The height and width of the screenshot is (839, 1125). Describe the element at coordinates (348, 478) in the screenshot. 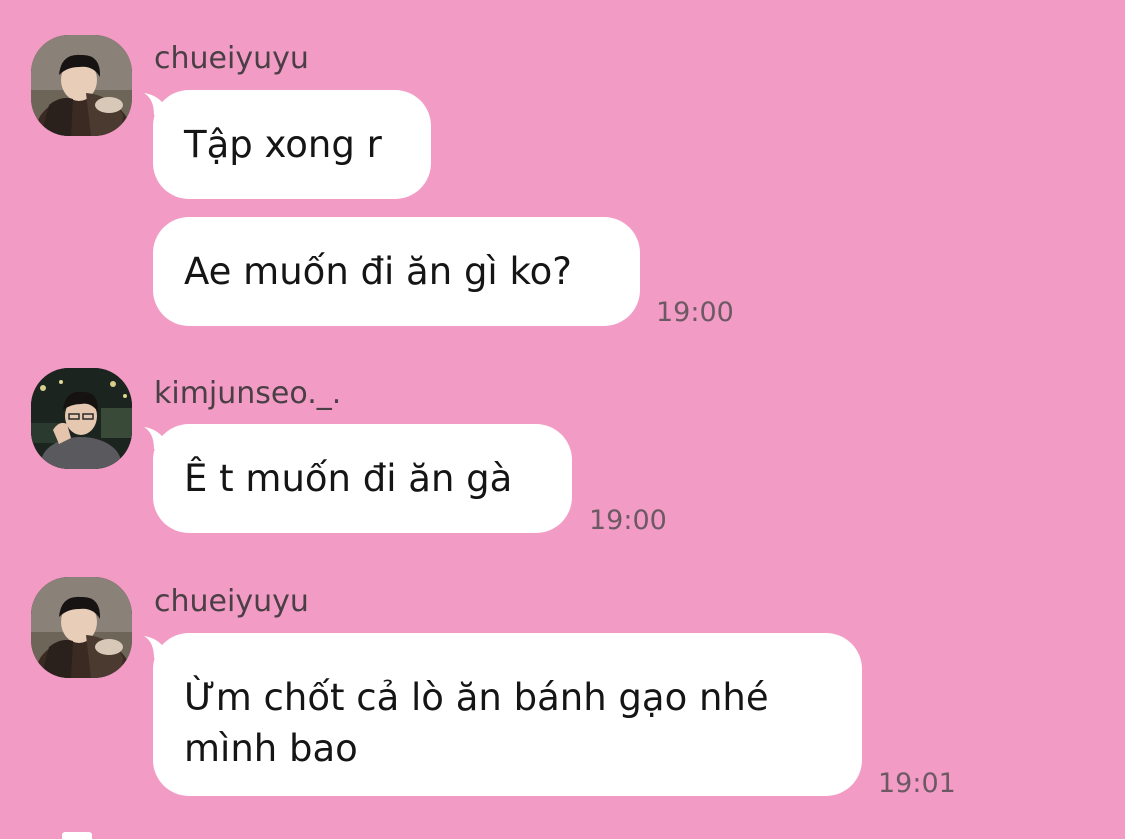

I see `message-text: Ê t muốn đi ăn gà` at that location.